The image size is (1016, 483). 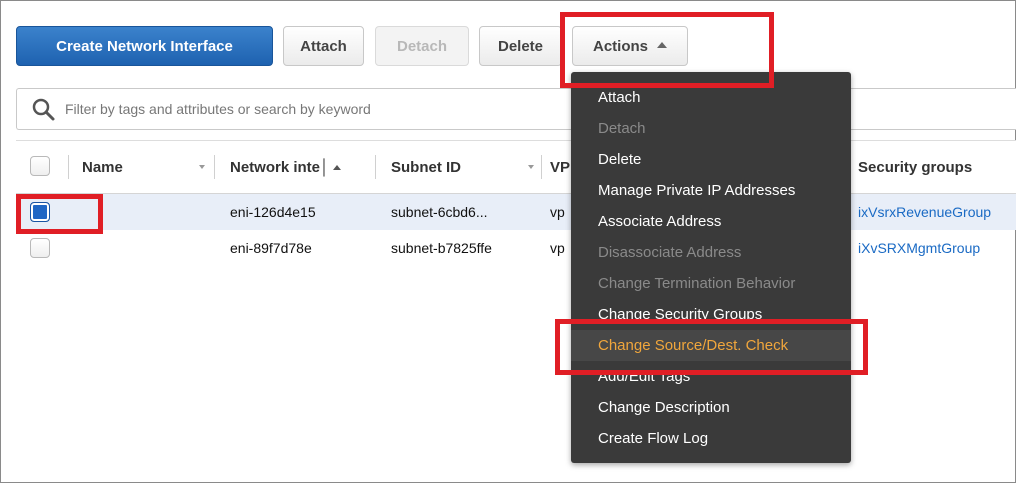 What do you see at coordinates (40, 166) in the screenshot?
I see `select-all-checkbox` at bounding box center [40, 166].